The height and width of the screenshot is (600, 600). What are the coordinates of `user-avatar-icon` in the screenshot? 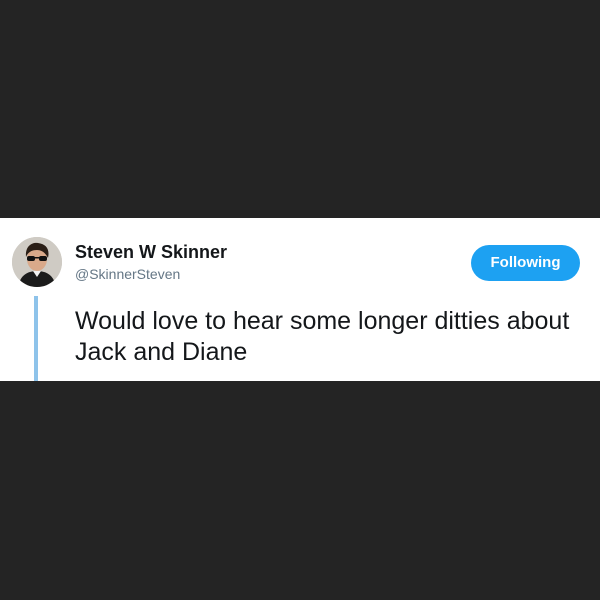 It's located at (37, 262).